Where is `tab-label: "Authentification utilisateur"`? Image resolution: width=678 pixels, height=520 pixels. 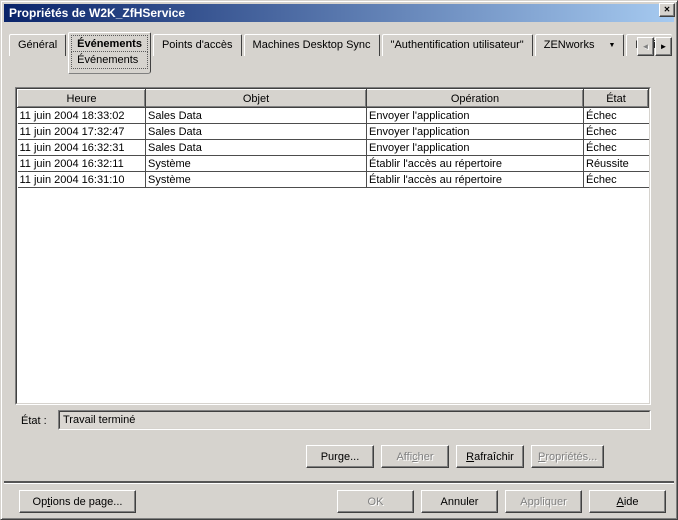 tab-label: "Authentification utilisateur" is located at coordinates (457, 45).